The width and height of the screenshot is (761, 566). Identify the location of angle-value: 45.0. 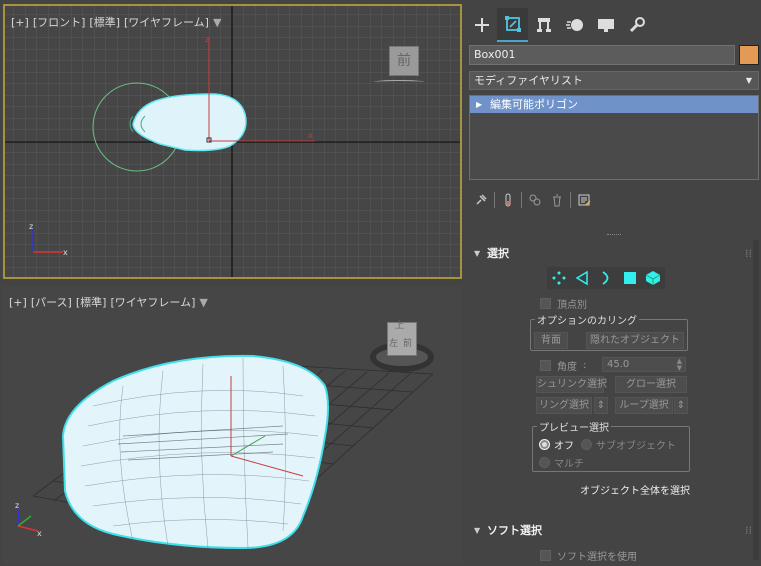
(618, 364).